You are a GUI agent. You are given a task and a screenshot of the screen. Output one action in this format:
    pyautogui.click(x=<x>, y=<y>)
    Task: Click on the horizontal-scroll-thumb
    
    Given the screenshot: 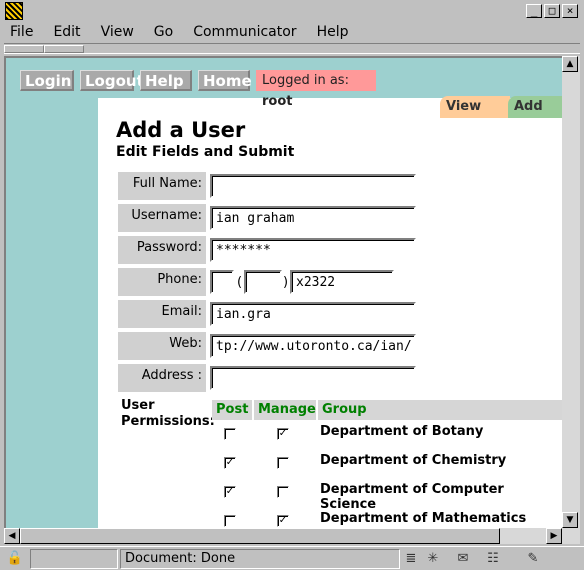 What is the action you would take?
    pyautogui.click(x=260, y=536)
    